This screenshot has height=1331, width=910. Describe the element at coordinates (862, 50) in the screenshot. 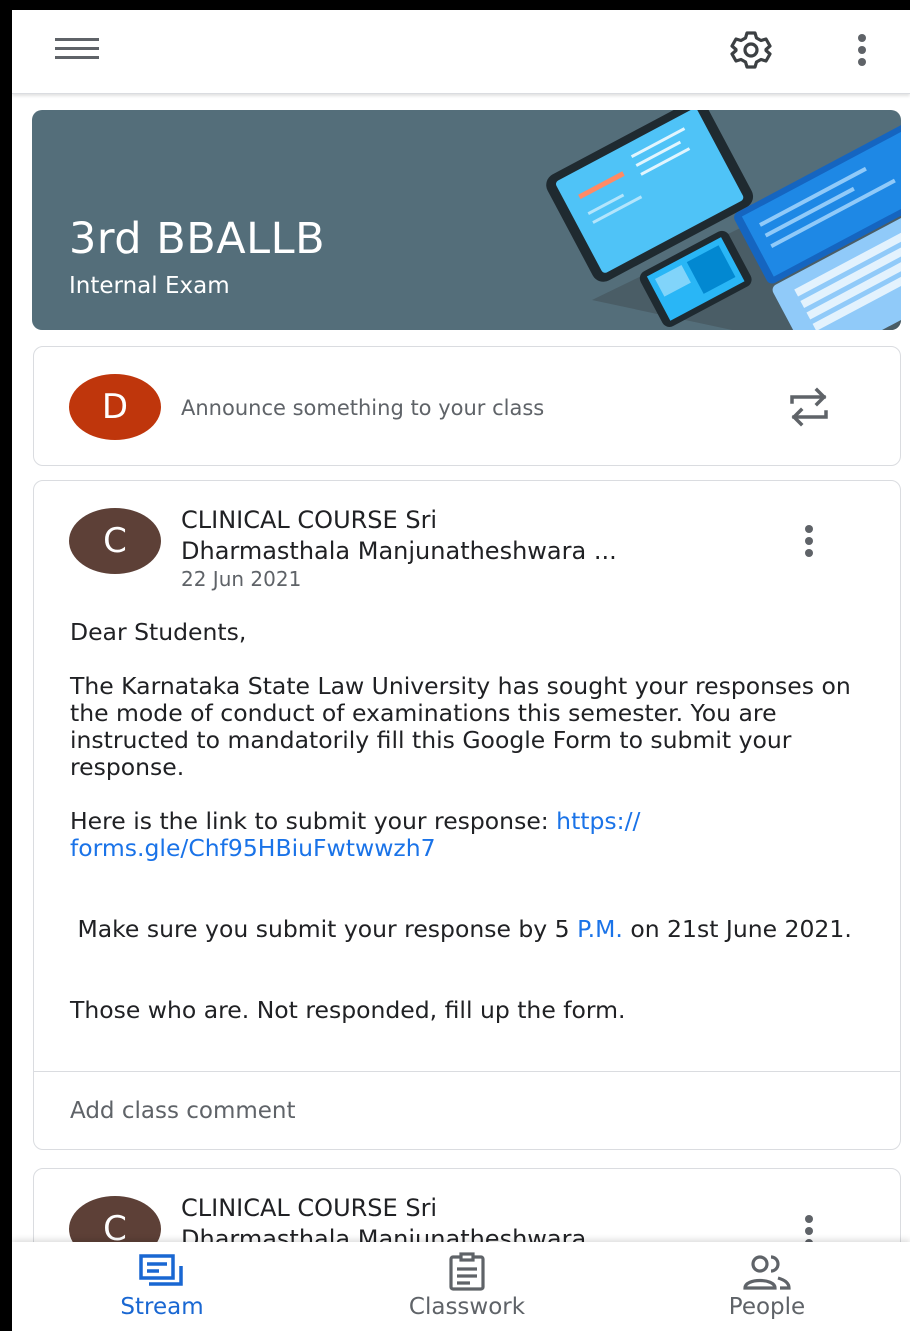

I see `more-vert-icon` at that location.